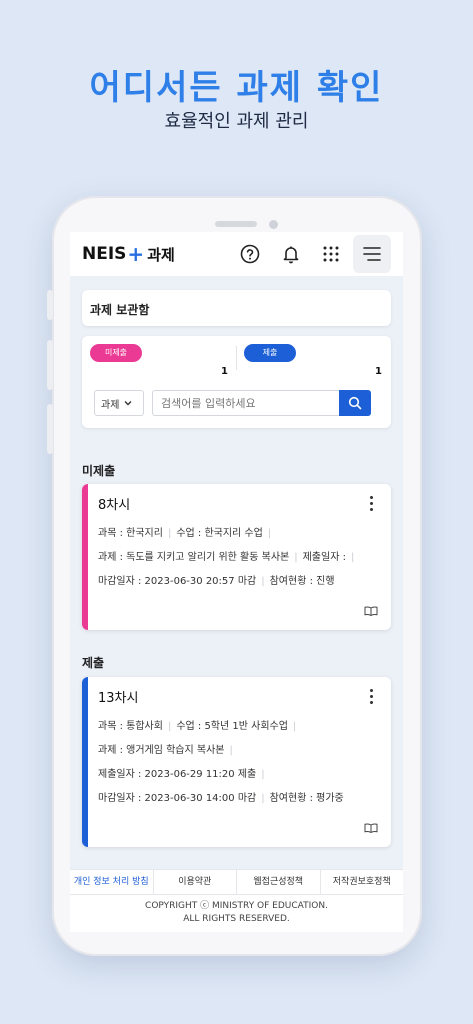 This screenshot has width=473, height=1024. I want to click on help-circle-icon, so click(250, 254).